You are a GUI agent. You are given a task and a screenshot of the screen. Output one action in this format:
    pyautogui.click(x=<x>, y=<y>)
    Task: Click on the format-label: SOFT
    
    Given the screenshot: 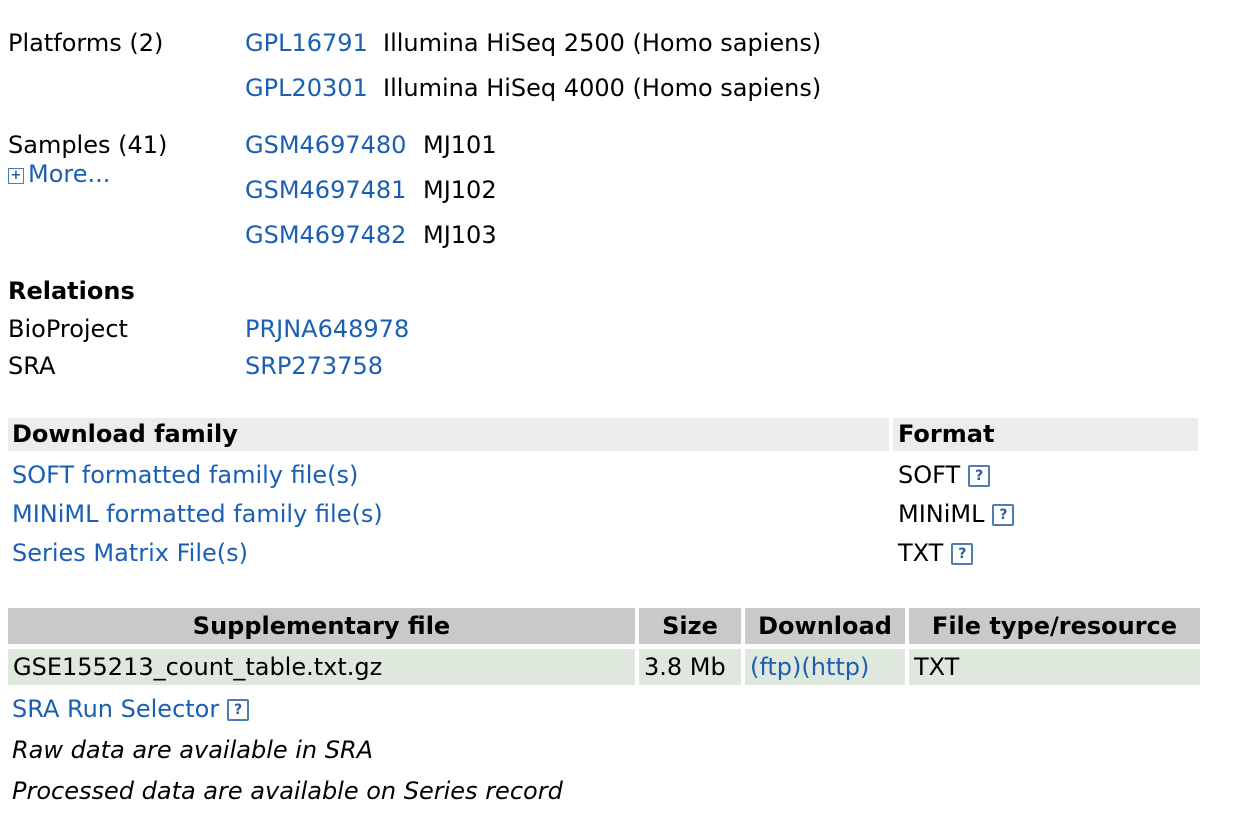 What is the action you would take?
    pyautogui.click(x=929, y=475)
    